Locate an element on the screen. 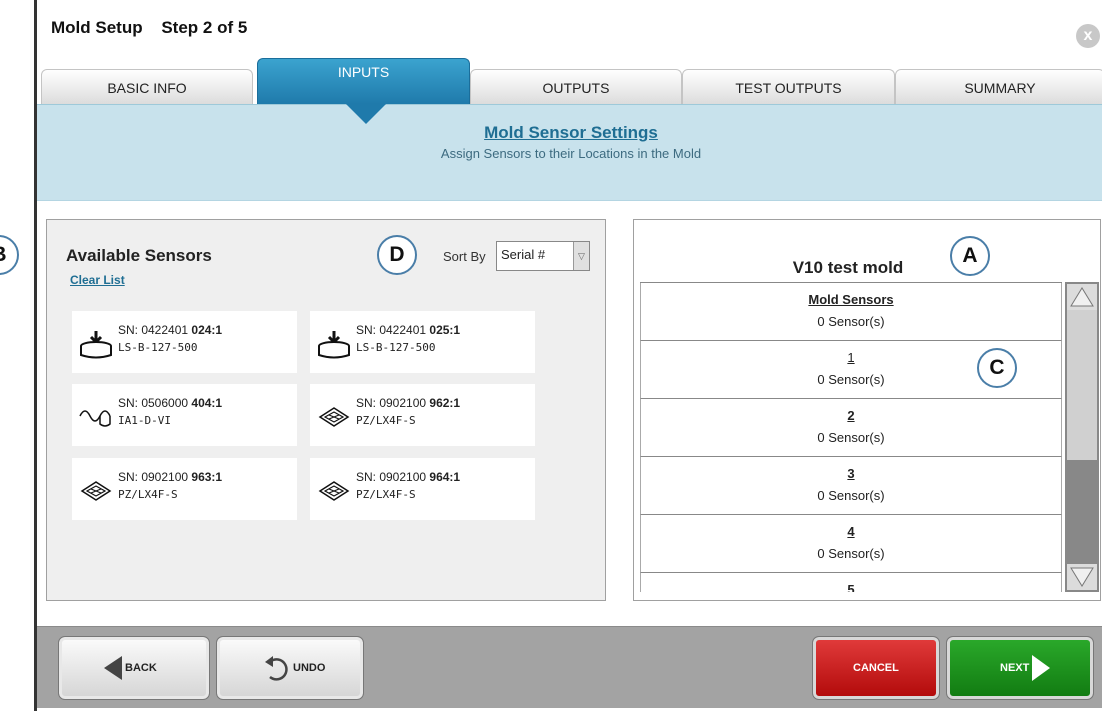 Image resolution: width=1102 pixels, height=714 pixels. location-name: 3 is located at coordinates (851, 469).